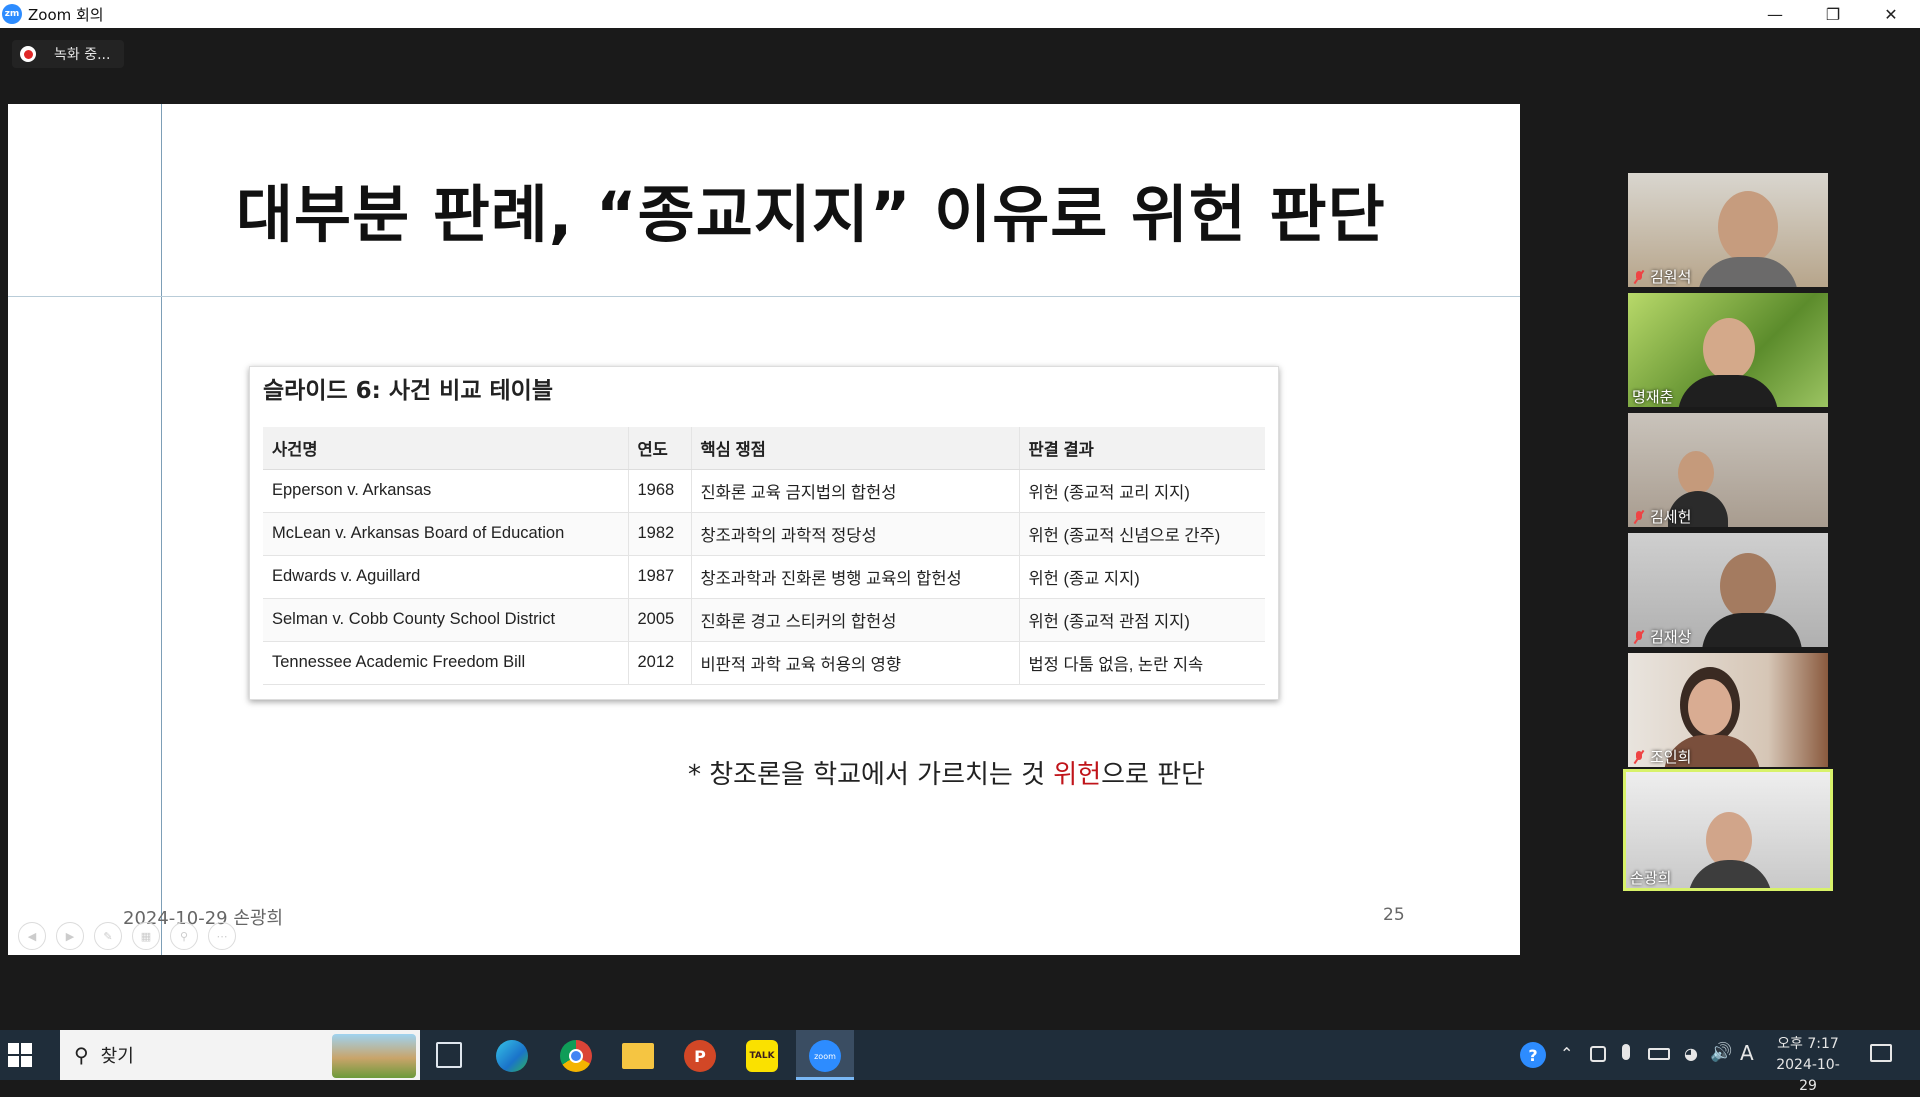  I want to click on cell-case: Tennessee Academic Freedom Bill, so click(446, 663).